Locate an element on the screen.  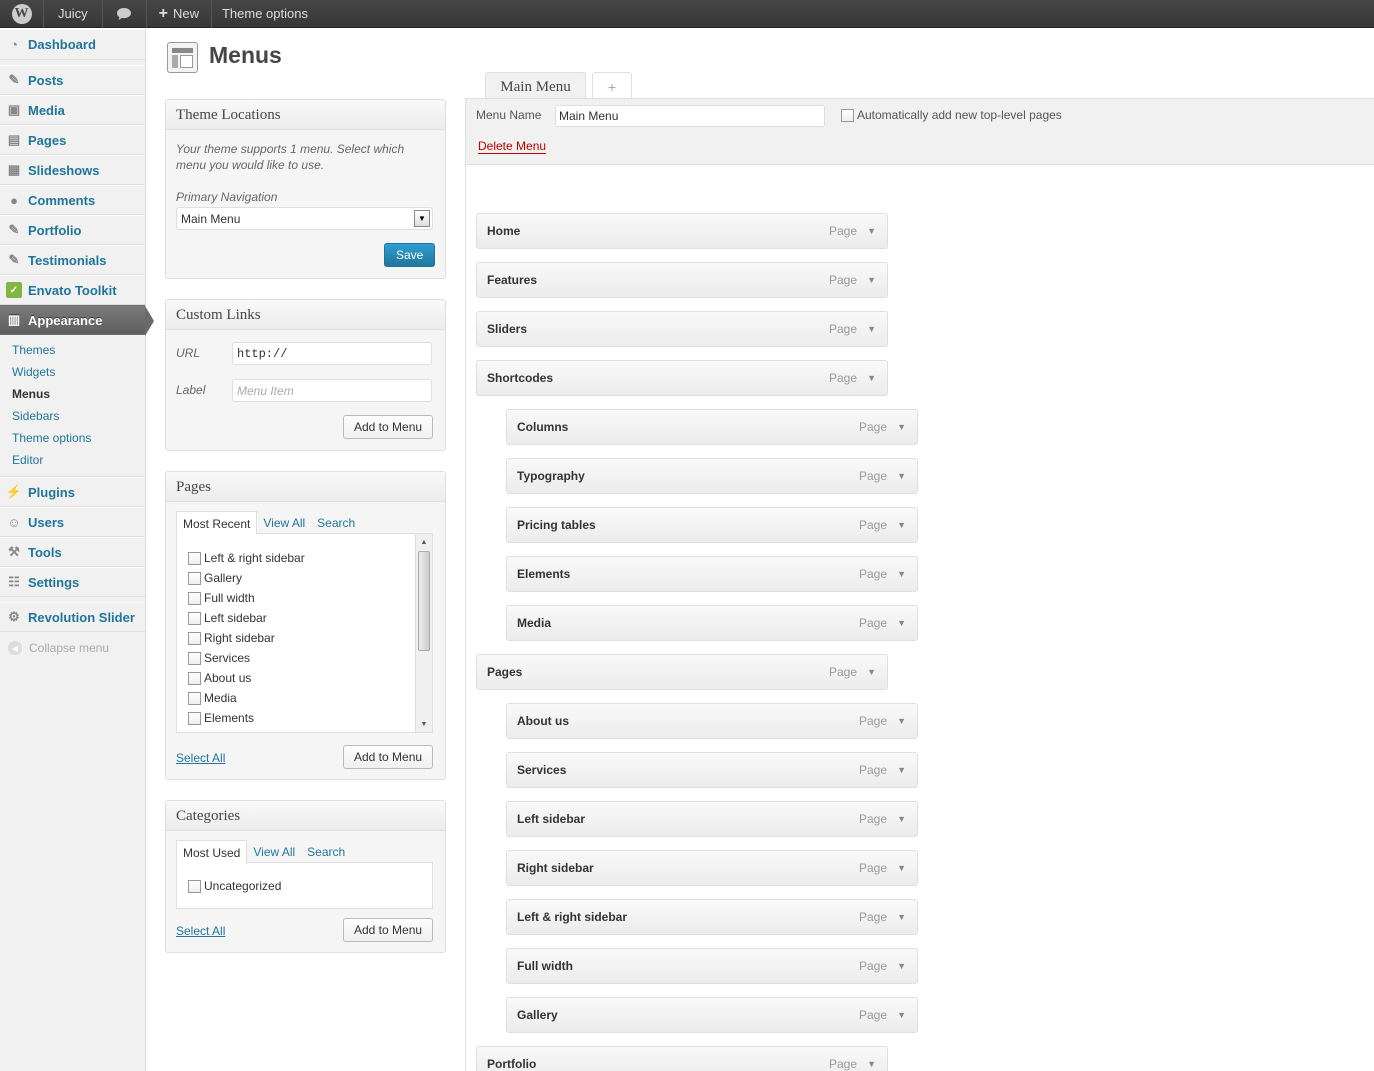
pages-add-to-menu-button: Add to Menu is located at coordinates (388, 757).